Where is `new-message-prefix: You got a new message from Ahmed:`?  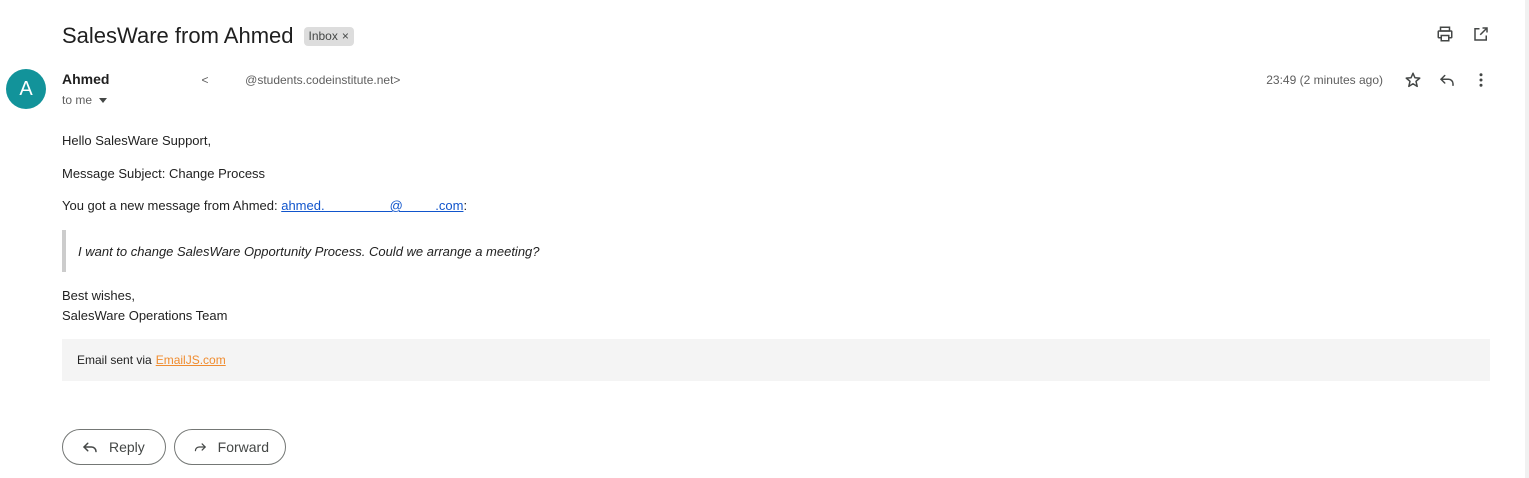
new-message-prefix: You got a new message from Ahmed: is located at coordinates (172, 205).